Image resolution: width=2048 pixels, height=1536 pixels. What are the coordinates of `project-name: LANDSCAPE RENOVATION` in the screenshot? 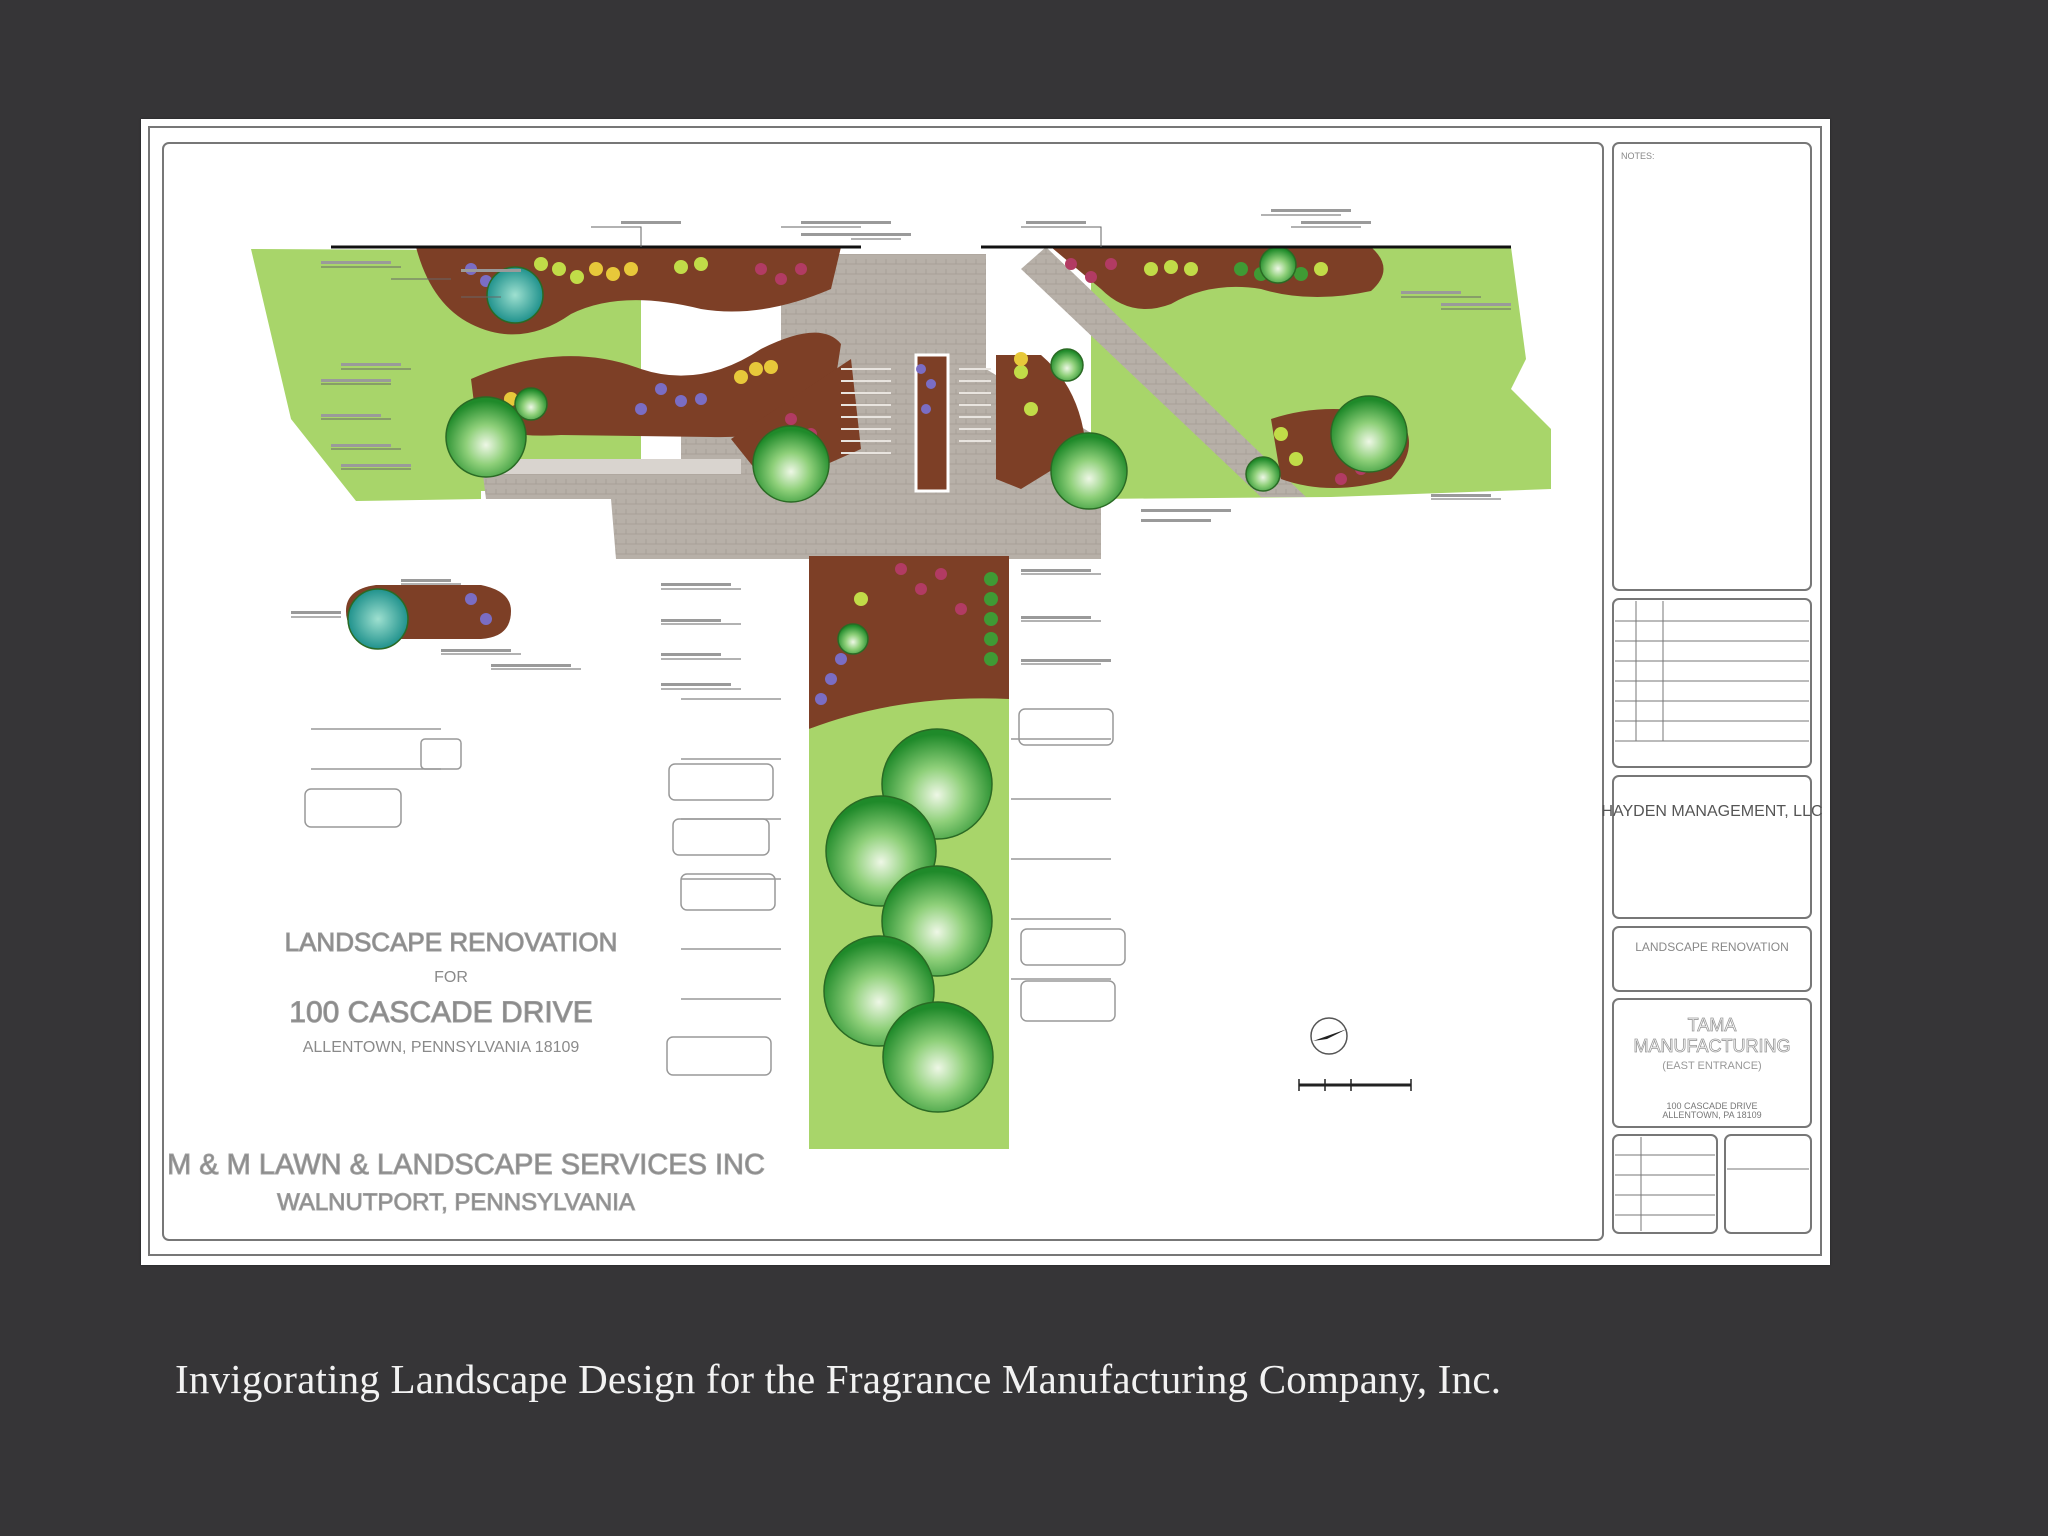 It's located at (1712, 947).